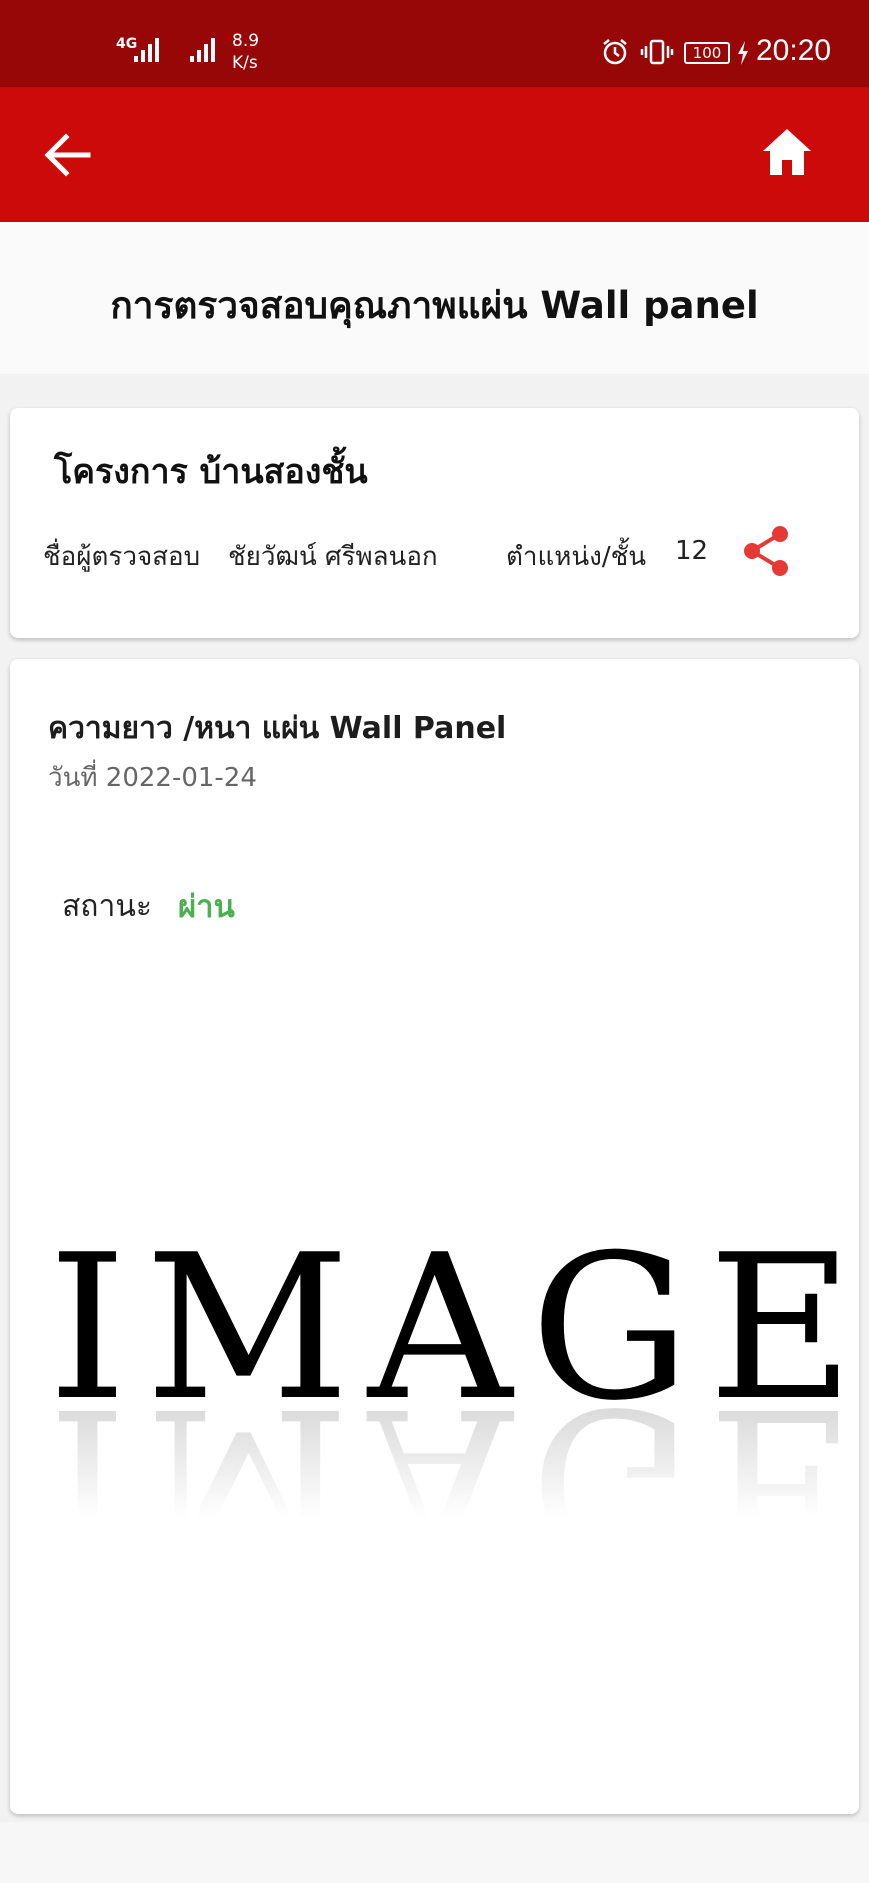 The width and height of the screenshot is (869, 1883). Describe the element at coordinates (122, 557) in the screenshot. I see `inspector-label: ชื่อผู้ตรวจสอบ` at that location.